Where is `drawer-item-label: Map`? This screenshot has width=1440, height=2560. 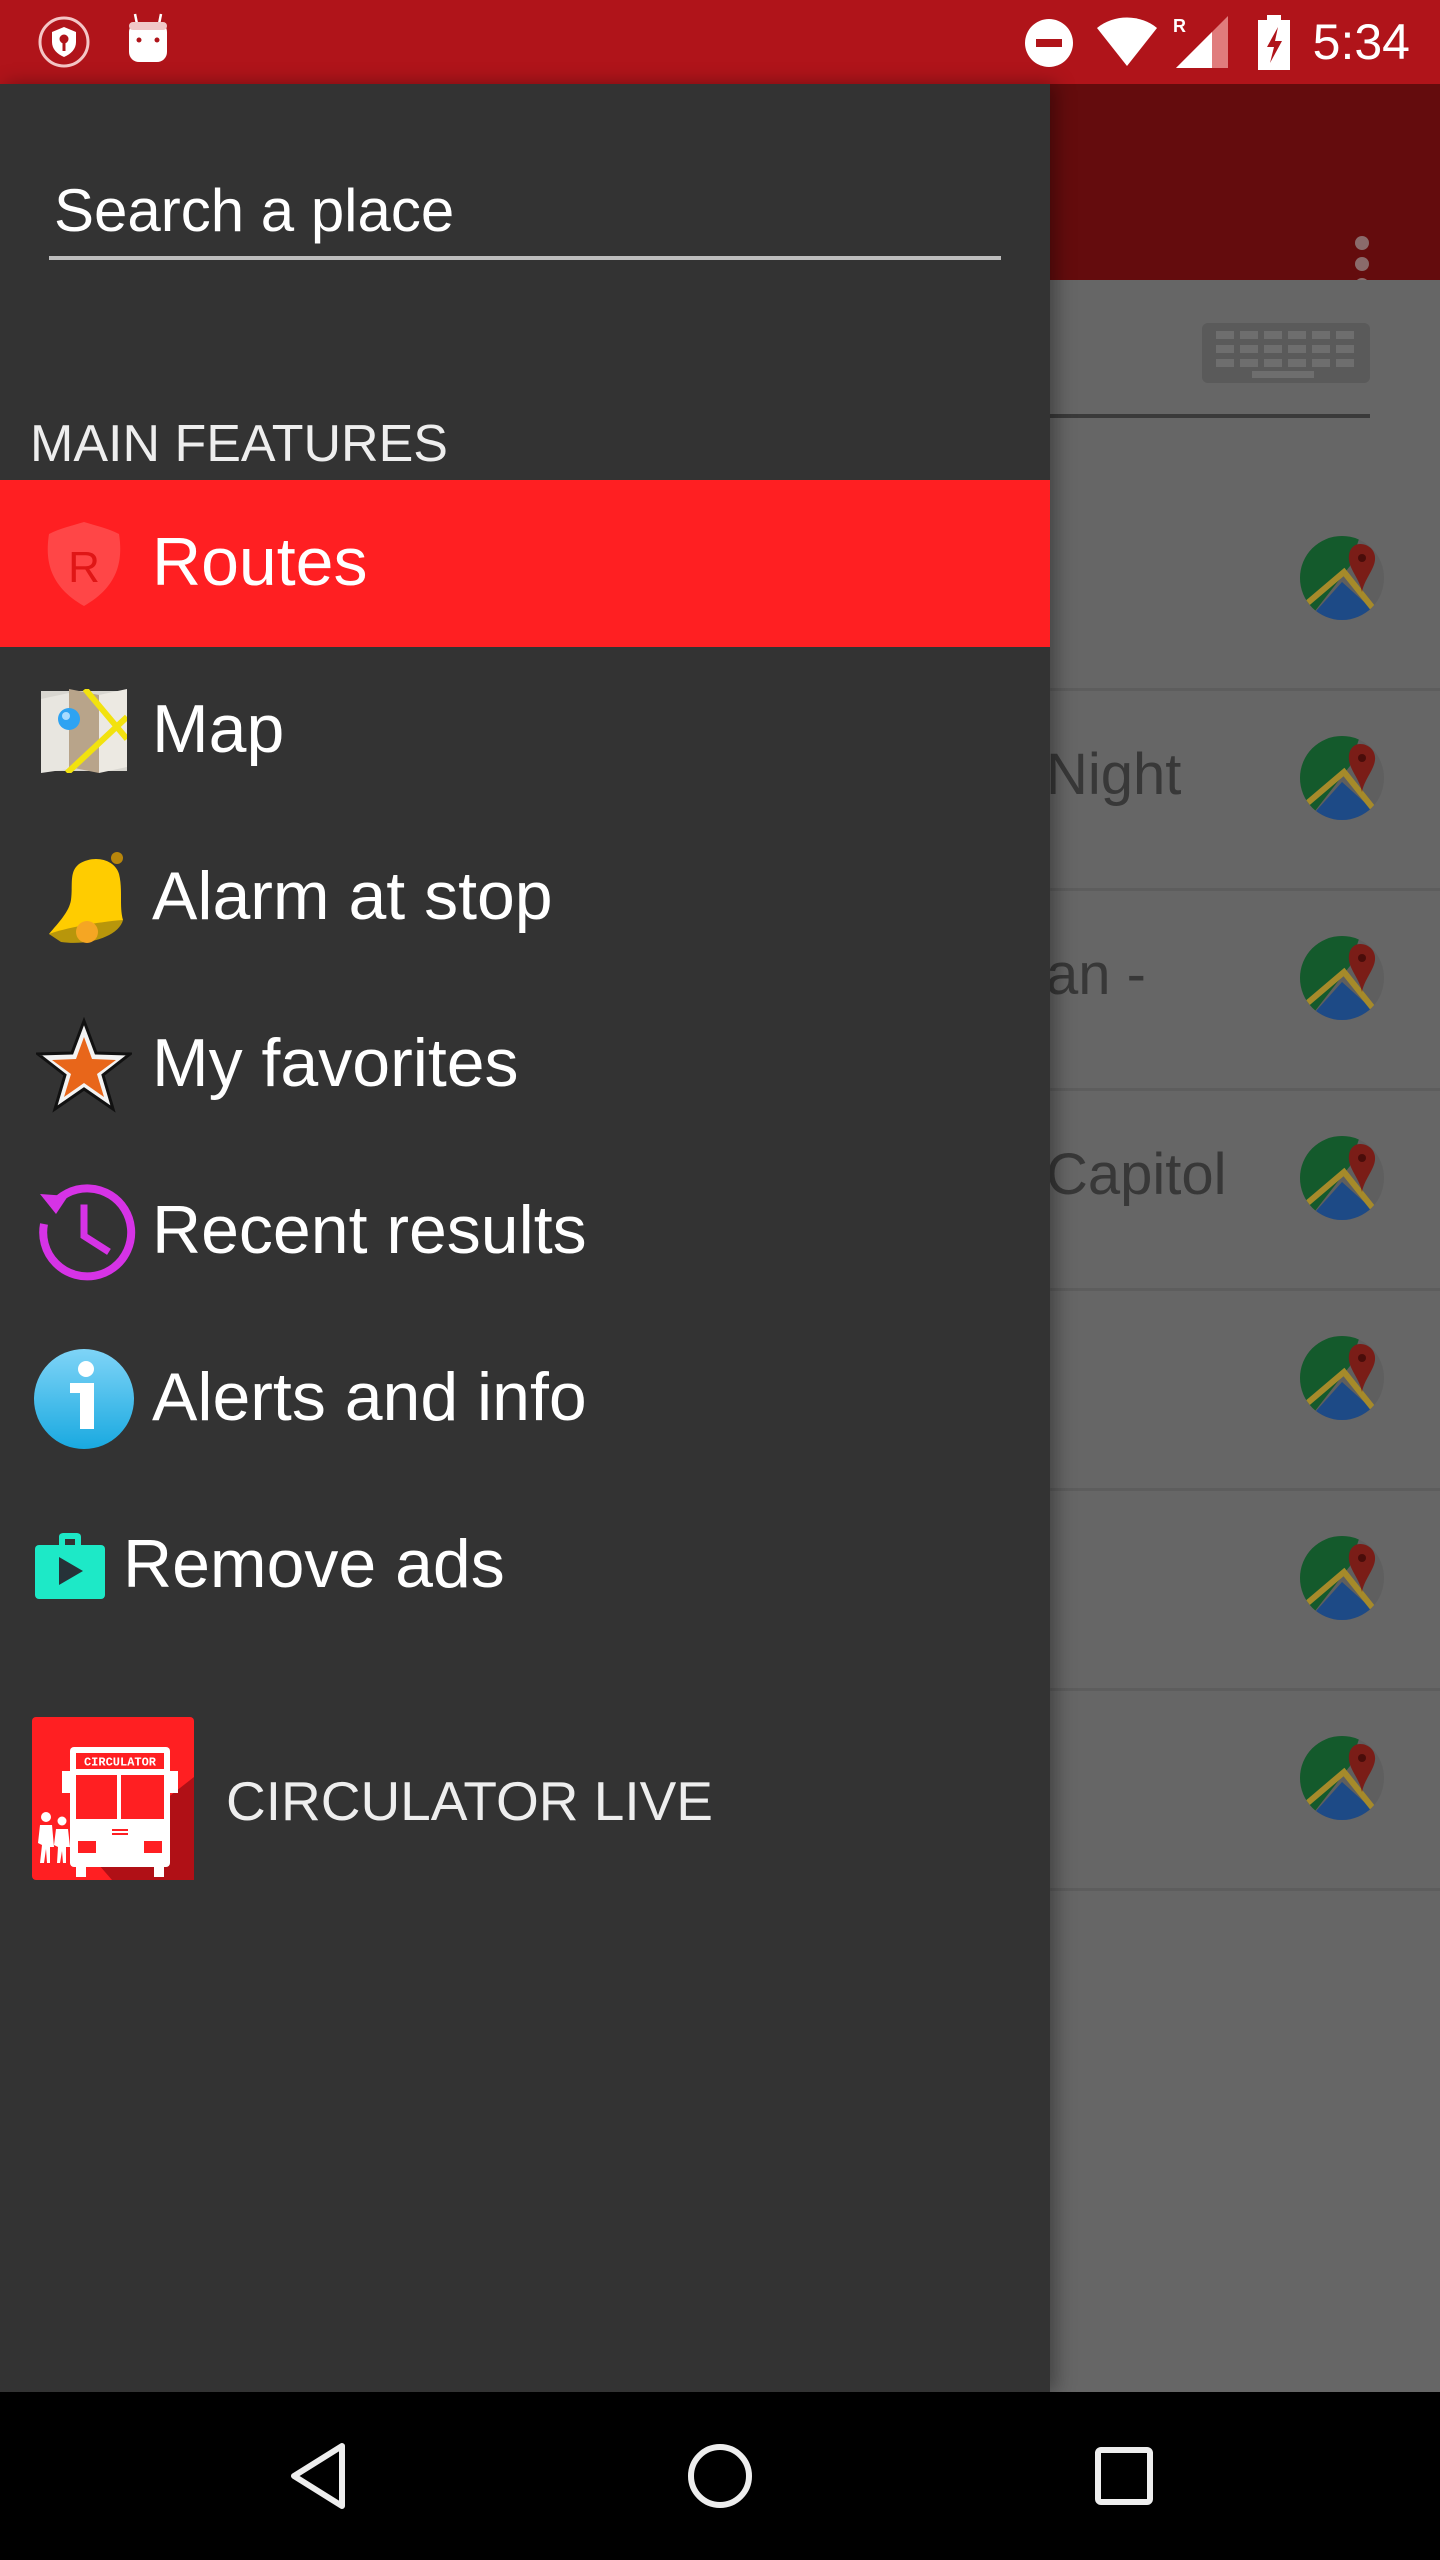
drawer-item-label: Map is located at coordinates (218, 729).